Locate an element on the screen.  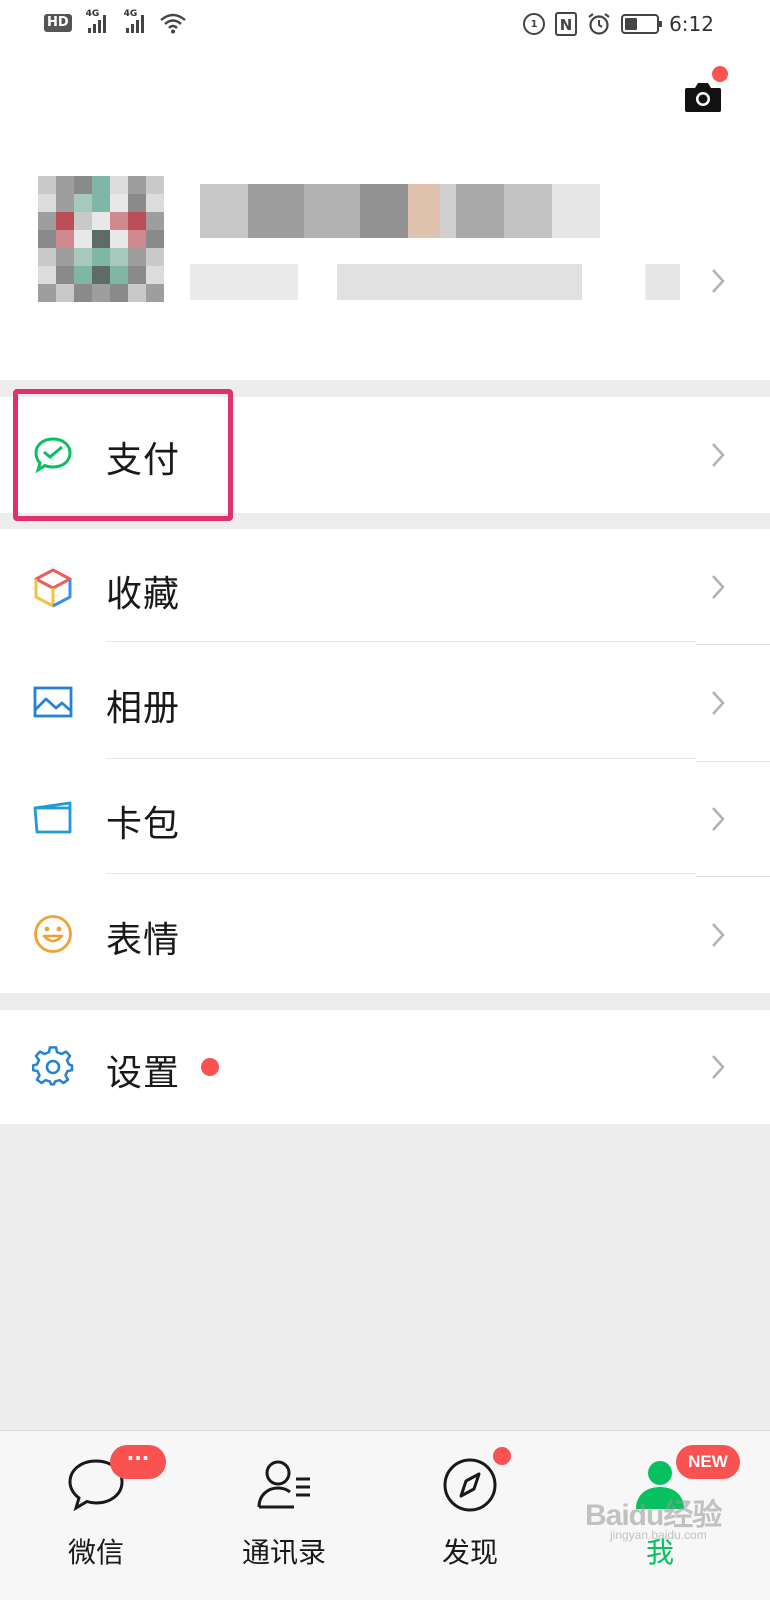
contacts-icon is located at coordinates (283, 1484).